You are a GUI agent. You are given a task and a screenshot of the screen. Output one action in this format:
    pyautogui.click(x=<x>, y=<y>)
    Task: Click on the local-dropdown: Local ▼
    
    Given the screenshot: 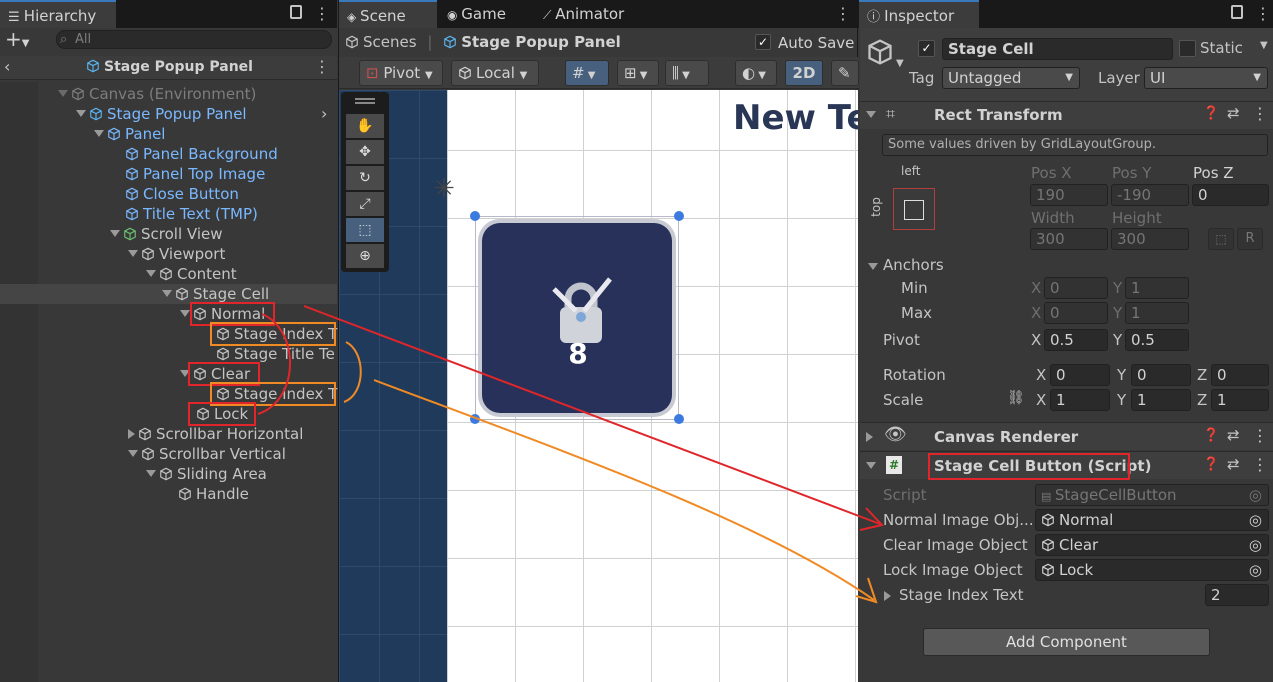 What is the action you would take?
    pyautogui.click(x=495, y=73)
    